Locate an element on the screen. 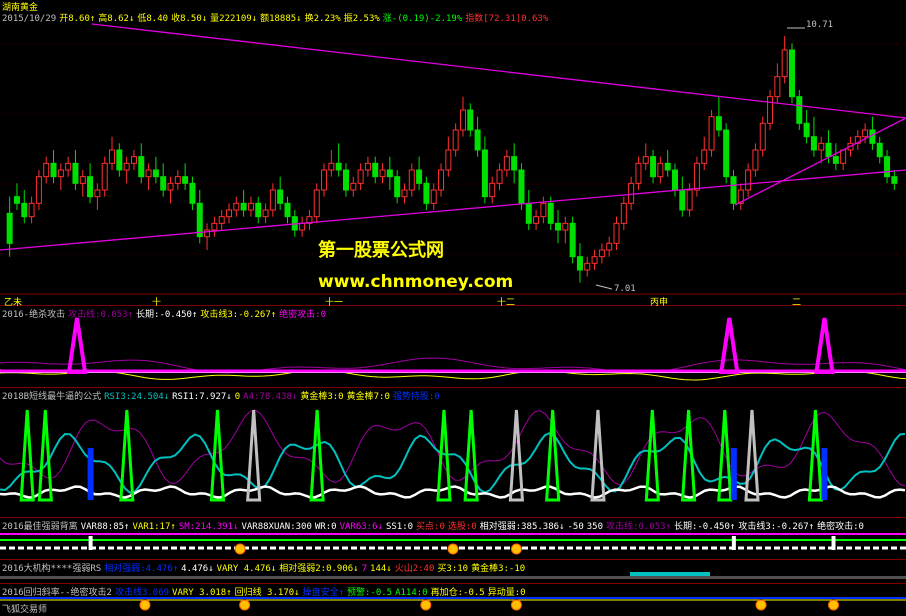 This screenshot has width=906, height=616. p6-info-item: 异动量:0 is located at coordinates (506, 593).